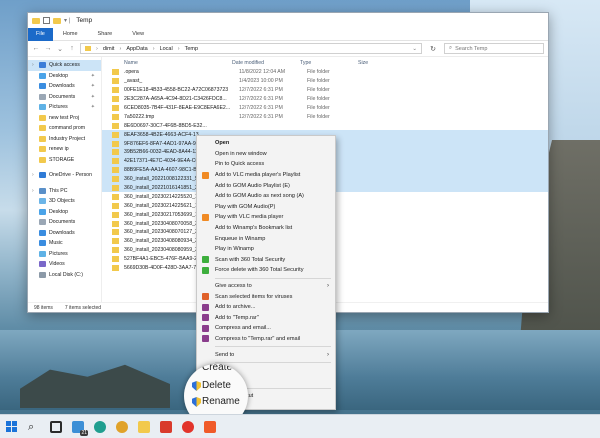 This screenshot has height=438, width=600. I want to click on nav-item: new test Proj, so click(64, 118).